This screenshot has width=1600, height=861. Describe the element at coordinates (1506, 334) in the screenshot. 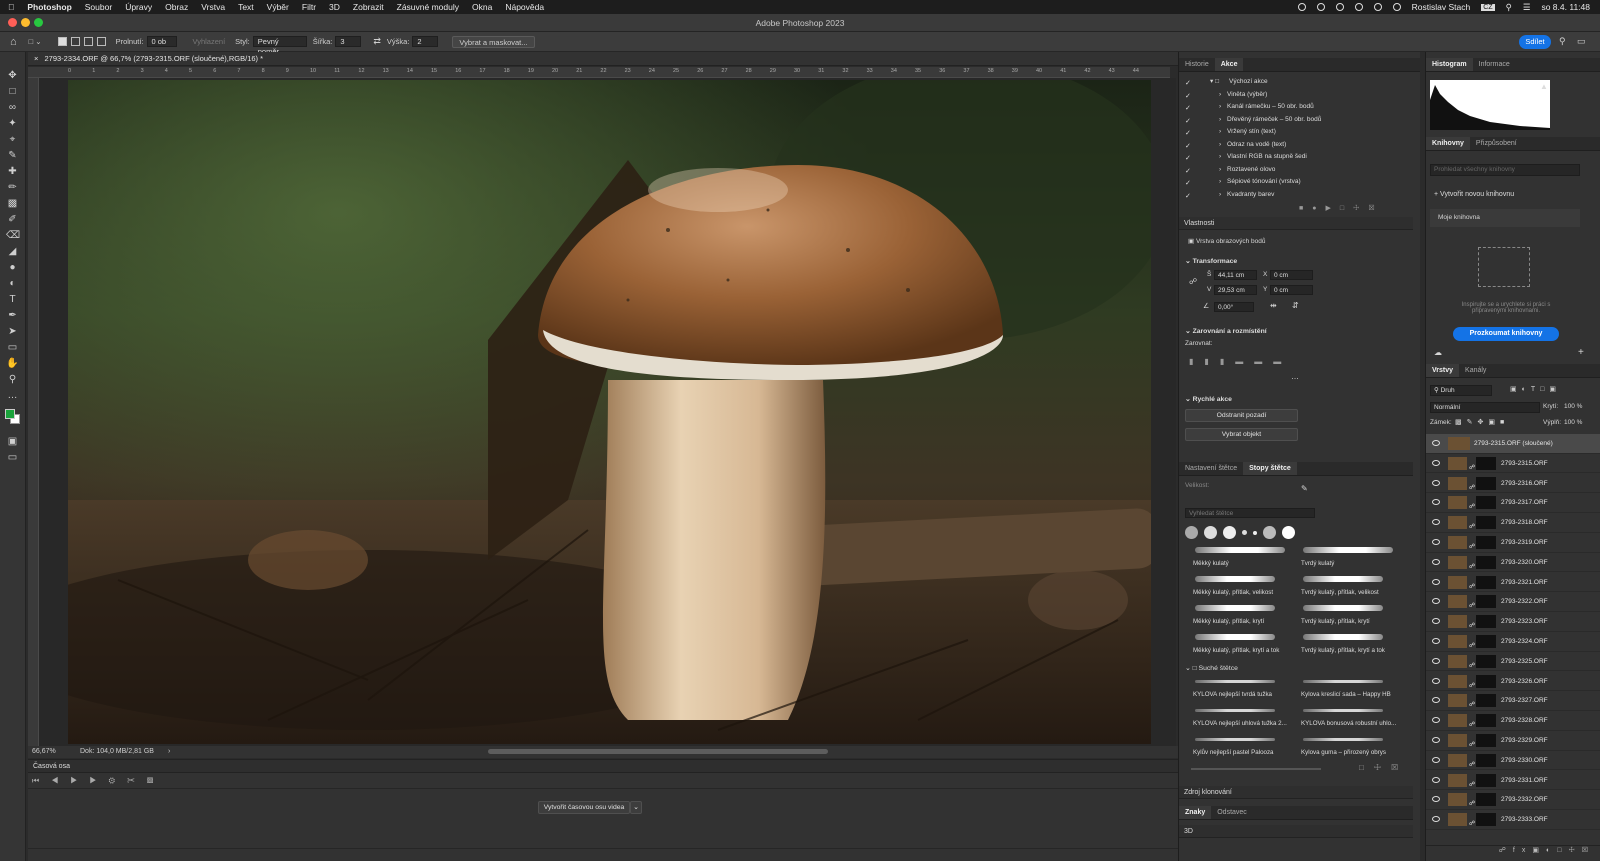

I see `explore-libraries-button: Prozkoumat knihovny` at that location.